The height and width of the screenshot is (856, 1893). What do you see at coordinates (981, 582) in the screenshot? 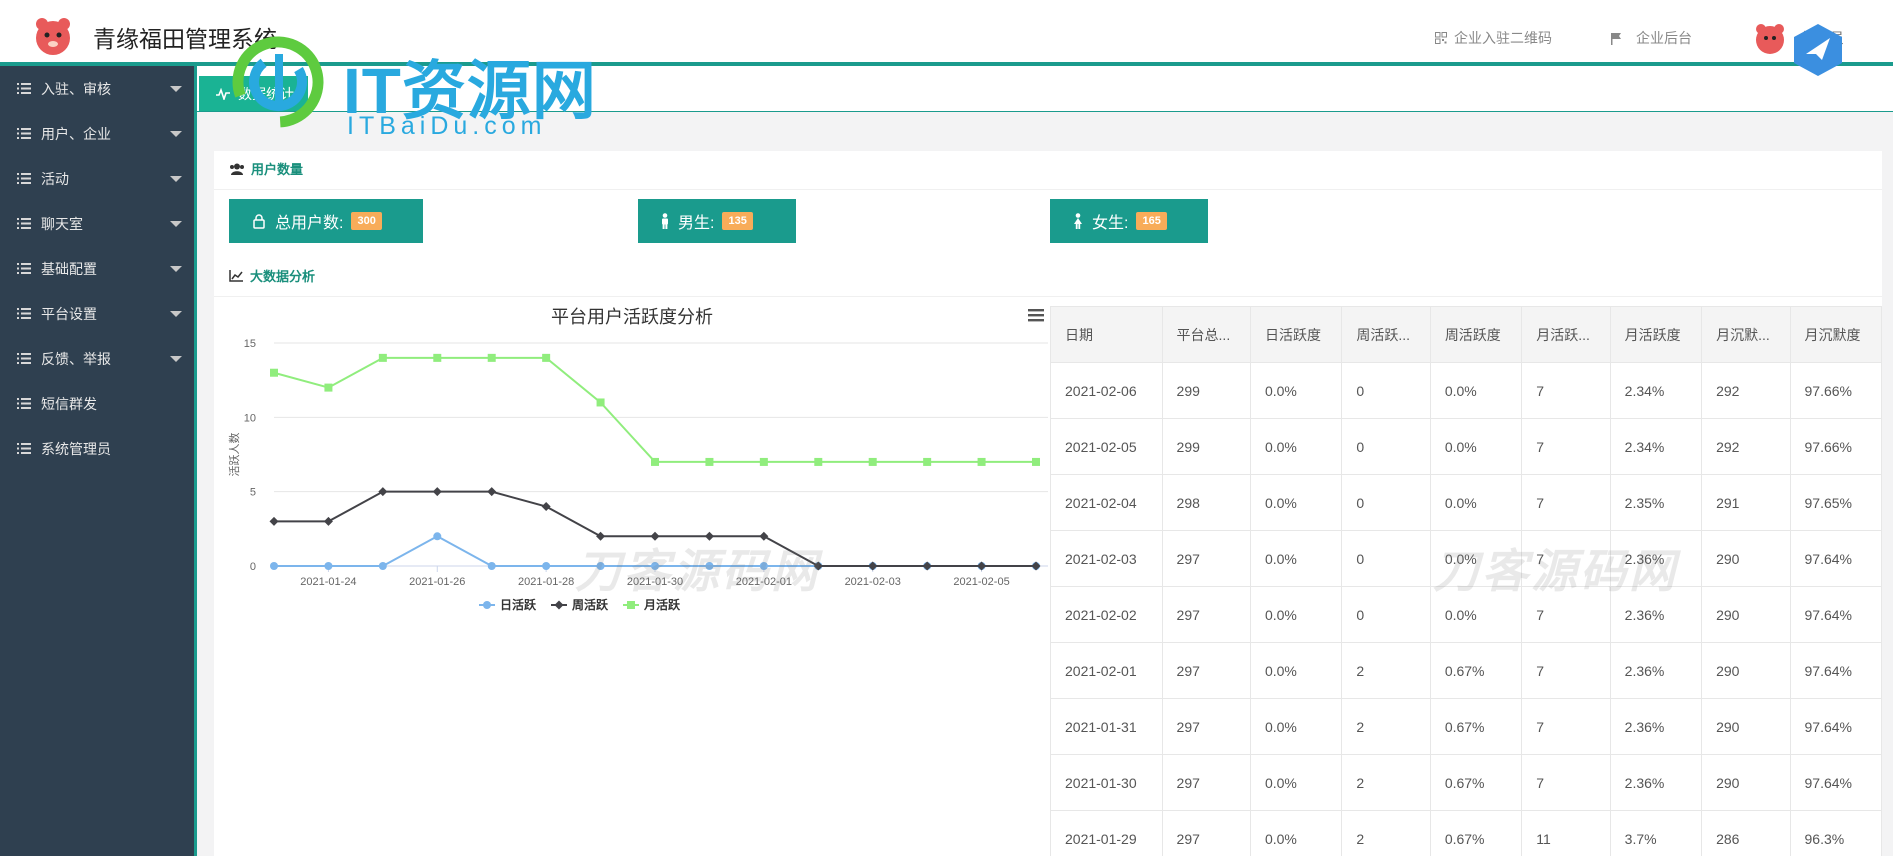
I see `x-tick-label: 2021-02-05` at bounding box center [981, 582].